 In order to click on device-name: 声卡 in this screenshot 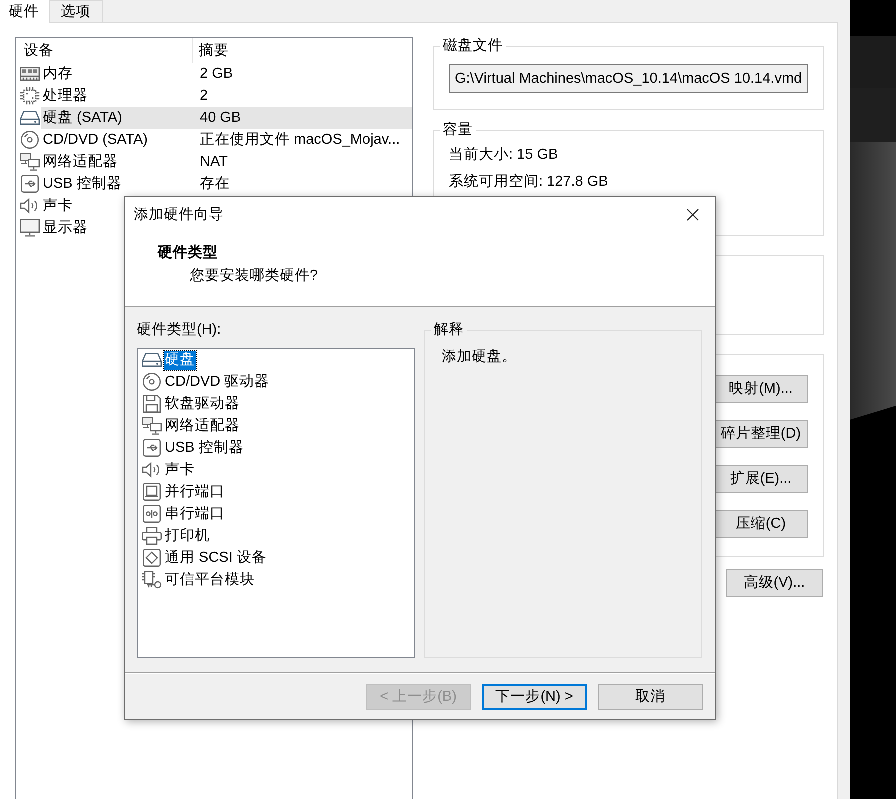, I will do `click(58, 206)`.